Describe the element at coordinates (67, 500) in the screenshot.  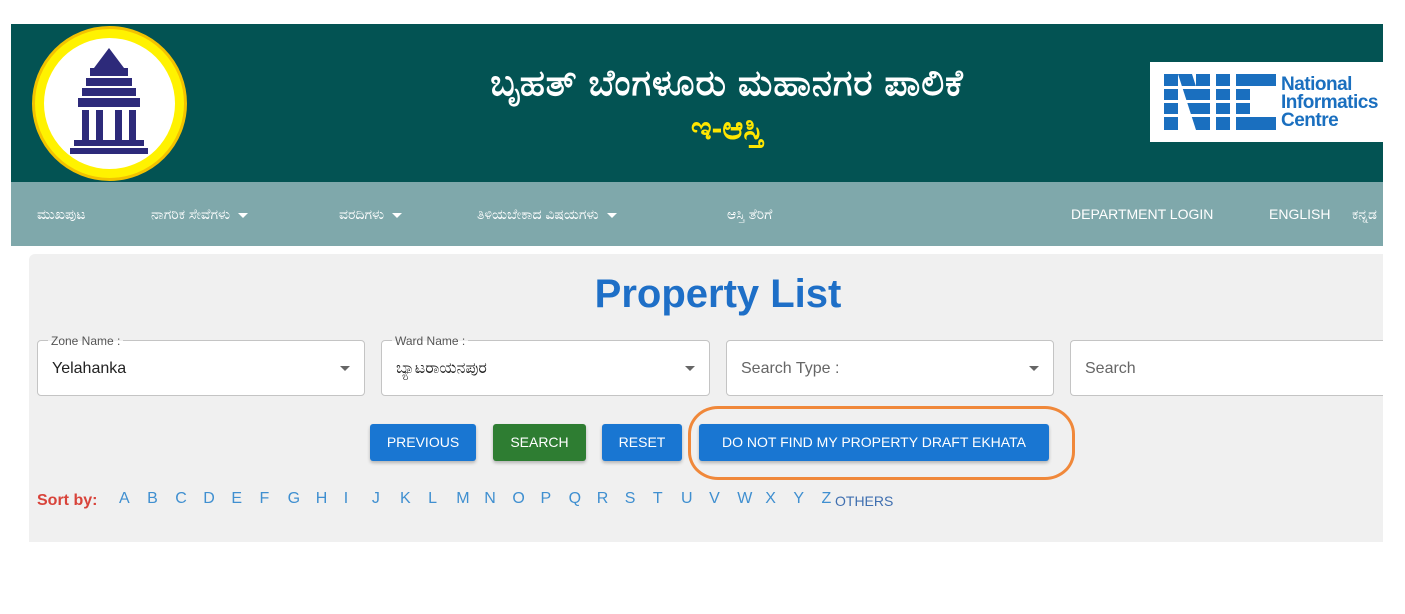
I see `sort-by-label: Sort by:` at that location.